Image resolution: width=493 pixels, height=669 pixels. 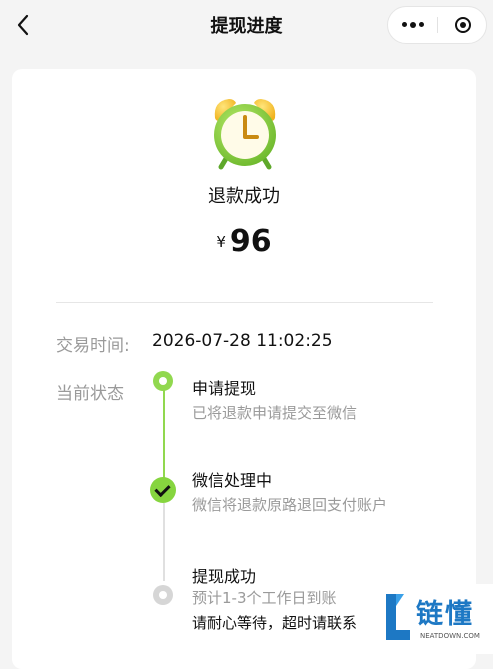 What do you see at coordinates (450, 636) in the screenshot?
I see `watermark-subtext: NEATDOWN.COM` at bounding box center [450, 636].